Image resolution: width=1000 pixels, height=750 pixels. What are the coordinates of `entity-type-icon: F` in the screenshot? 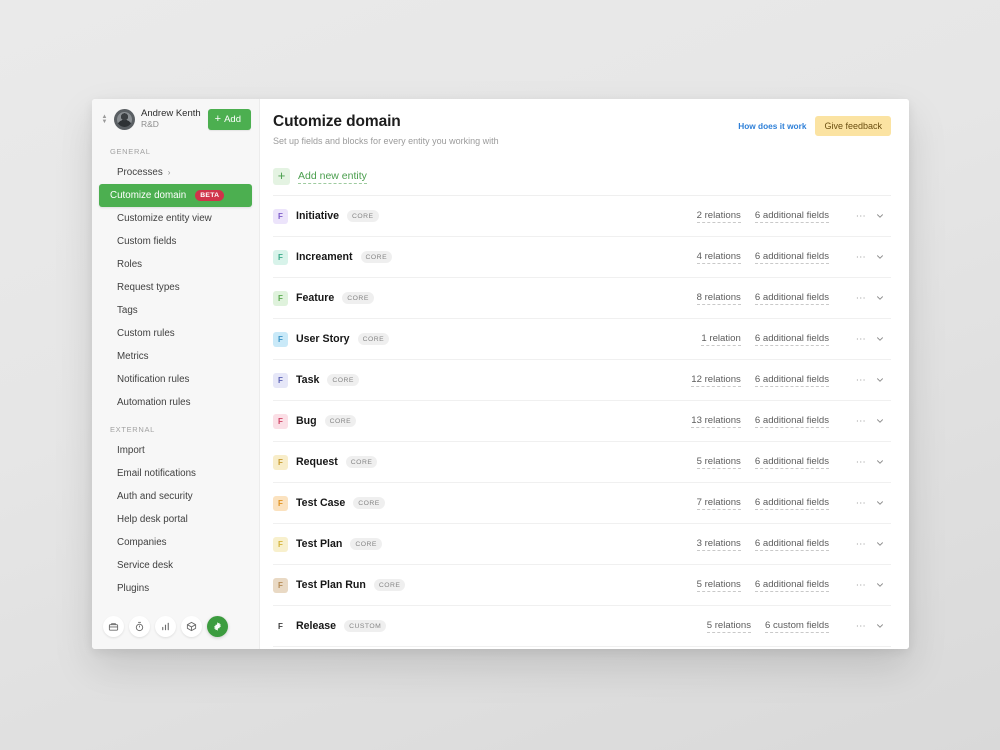 It's located at (280, 585).